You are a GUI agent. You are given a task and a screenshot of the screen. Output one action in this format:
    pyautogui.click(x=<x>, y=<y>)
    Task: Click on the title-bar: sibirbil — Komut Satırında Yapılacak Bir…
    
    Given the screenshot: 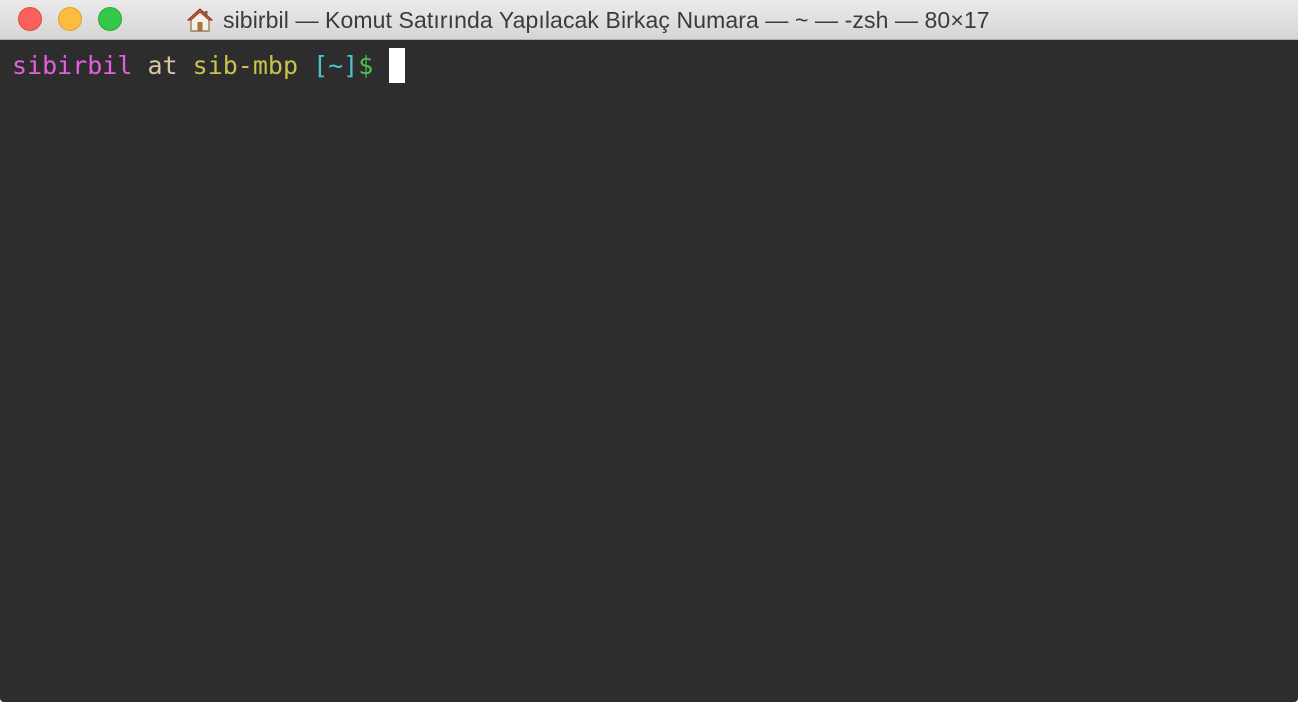 What is the action you would take?
    pyautogui.click(x=649, y=20)
    